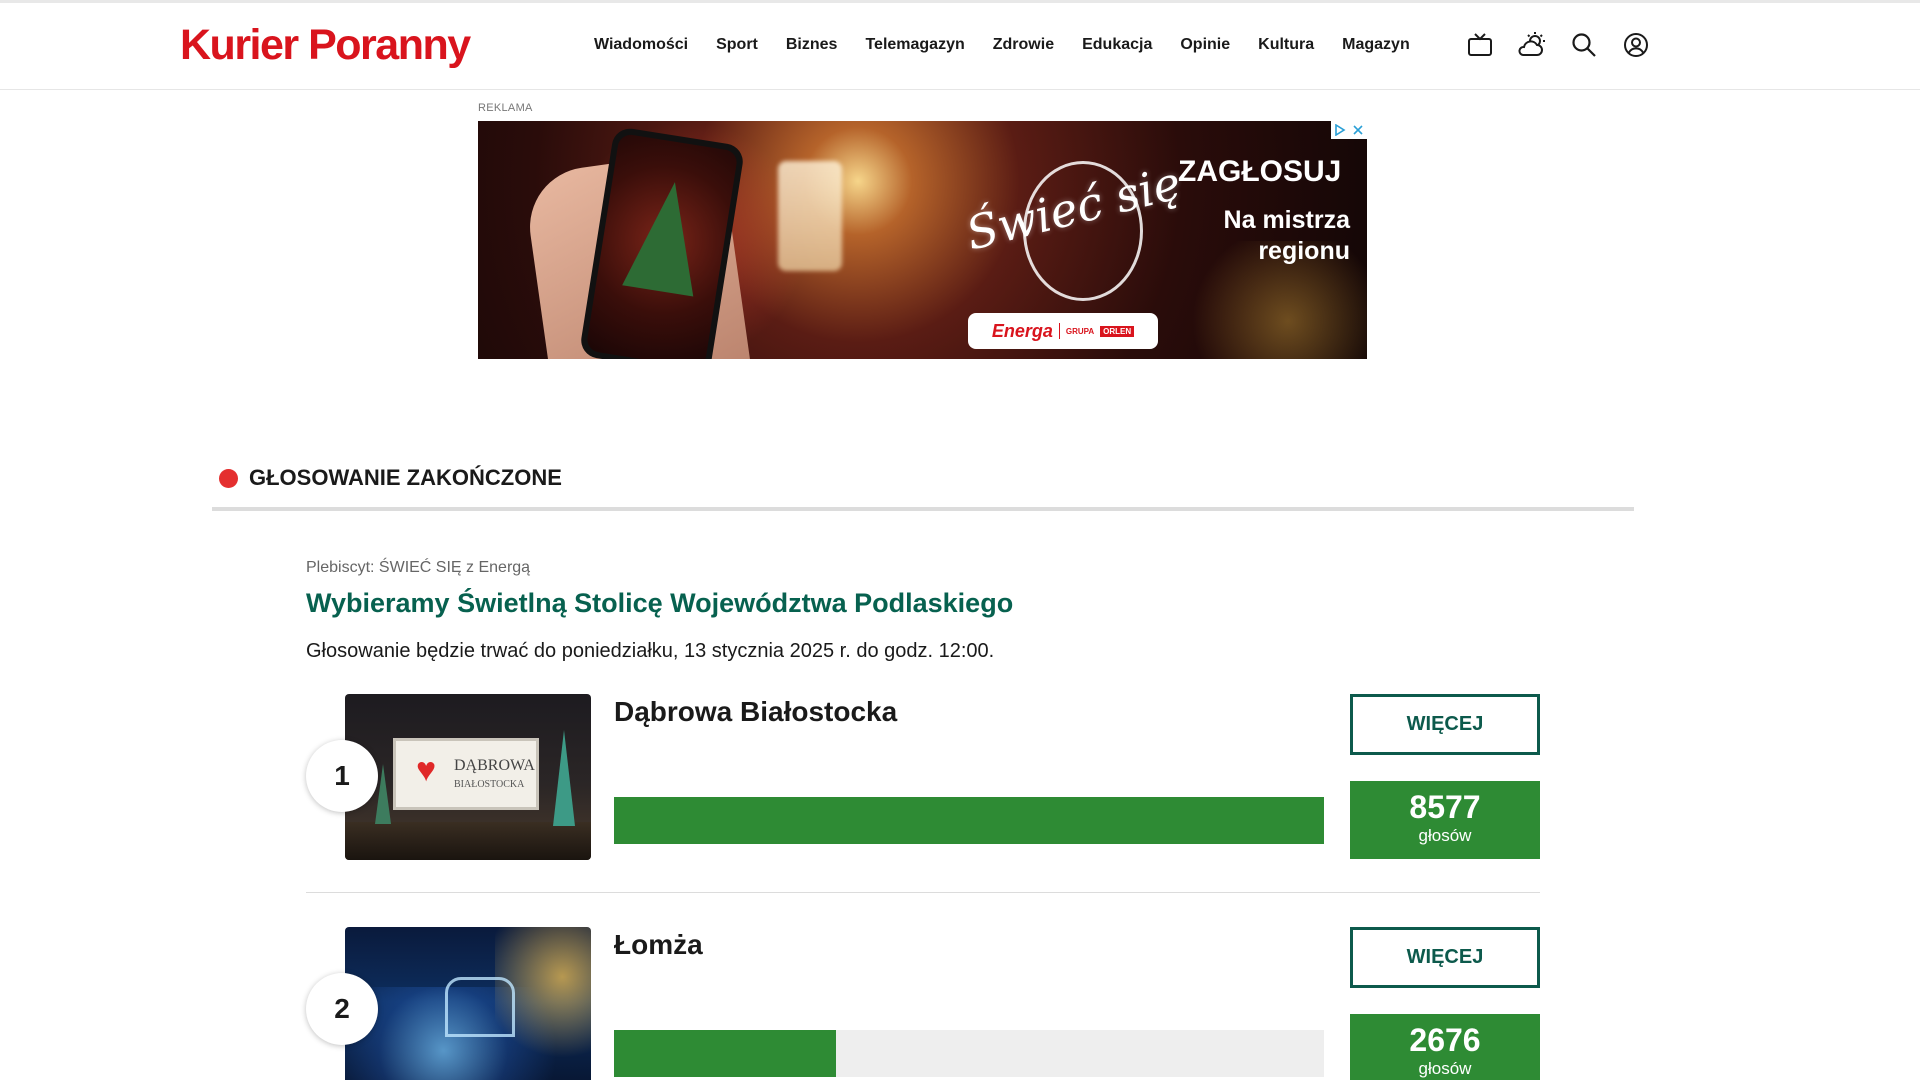 This screenshot has height=1080, width=1920. What do you see at coordinates (1286, 45) in the screenshot?
I see `nav-item-kultura: Kultura` at bounding box center [1286, 45].